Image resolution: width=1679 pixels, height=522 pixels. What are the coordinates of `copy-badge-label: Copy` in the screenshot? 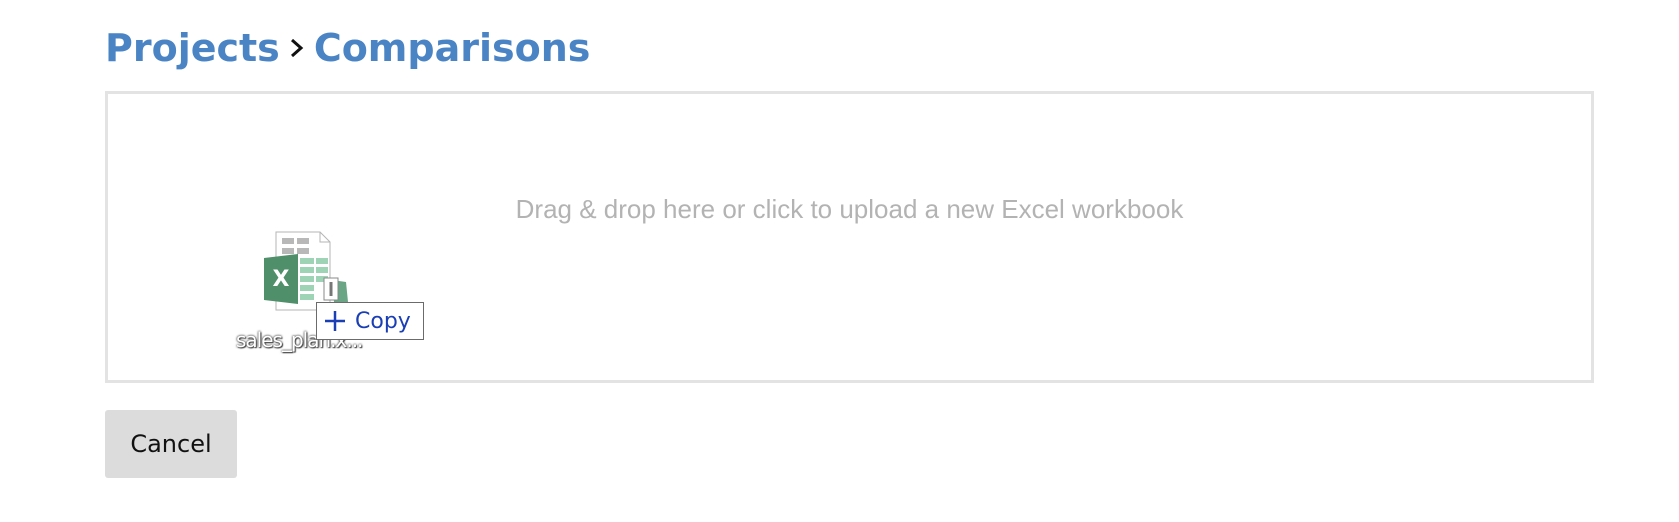 It's located at (383, 321).